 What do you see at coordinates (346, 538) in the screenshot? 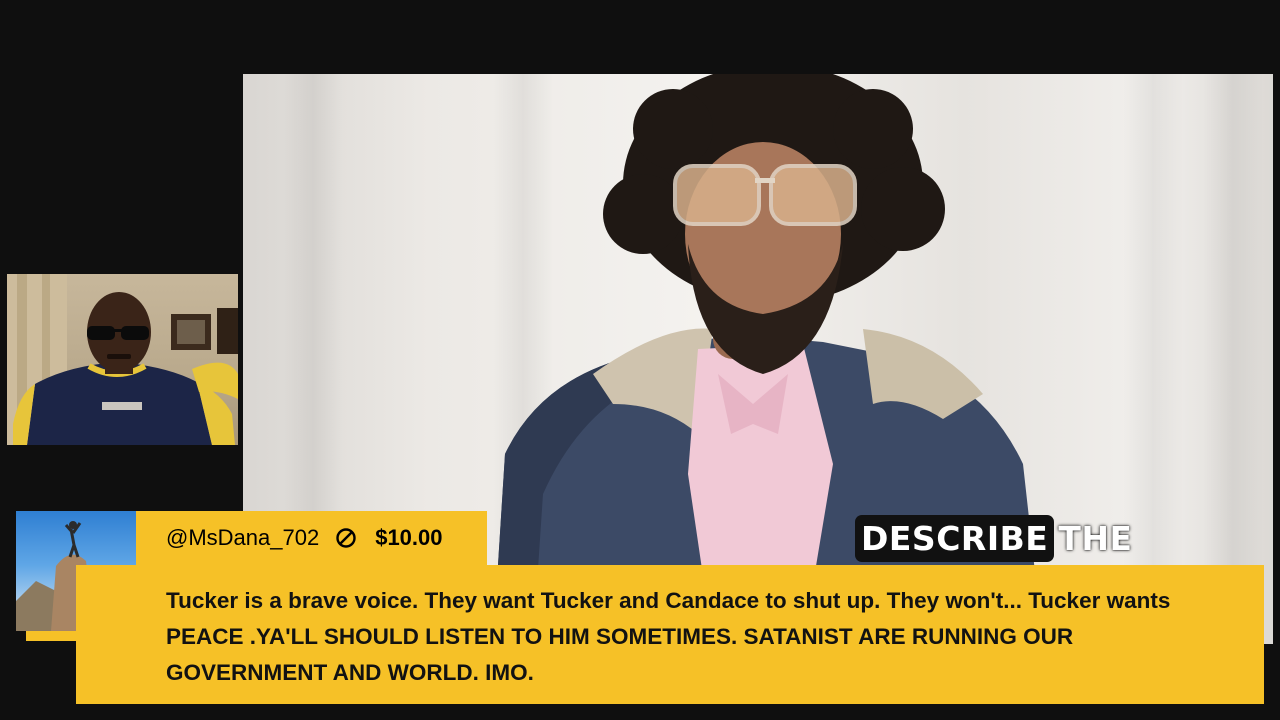
I see `block-circle-icon` at bounding box center [346, 538].